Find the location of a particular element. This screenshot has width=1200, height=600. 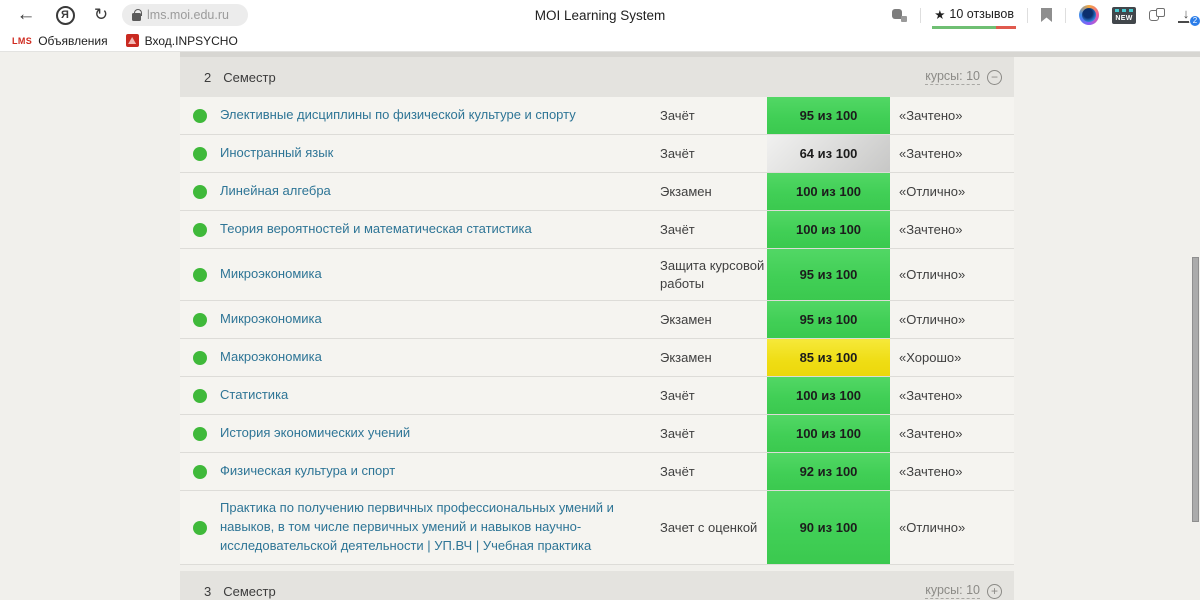

inpsycho-favicon is located at coordinates (132, 40).